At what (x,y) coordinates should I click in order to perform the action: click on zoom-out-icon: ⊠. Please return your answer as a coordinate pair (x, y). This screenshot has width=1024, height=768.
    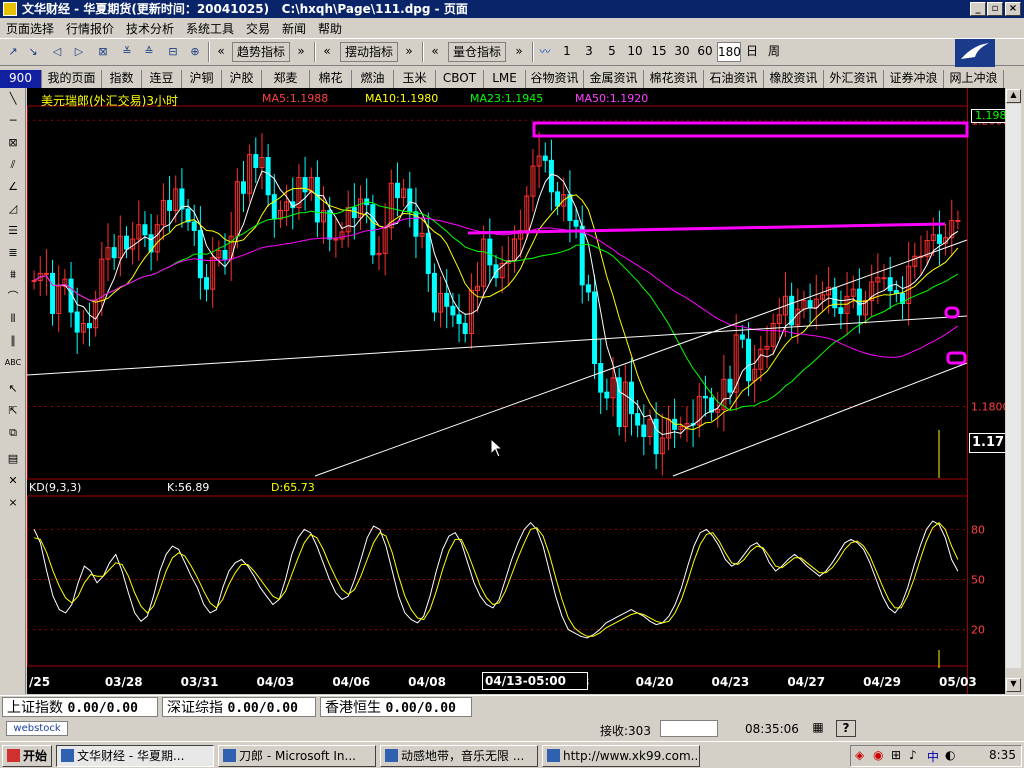
    Looking at the image, I should click on (103, 52).